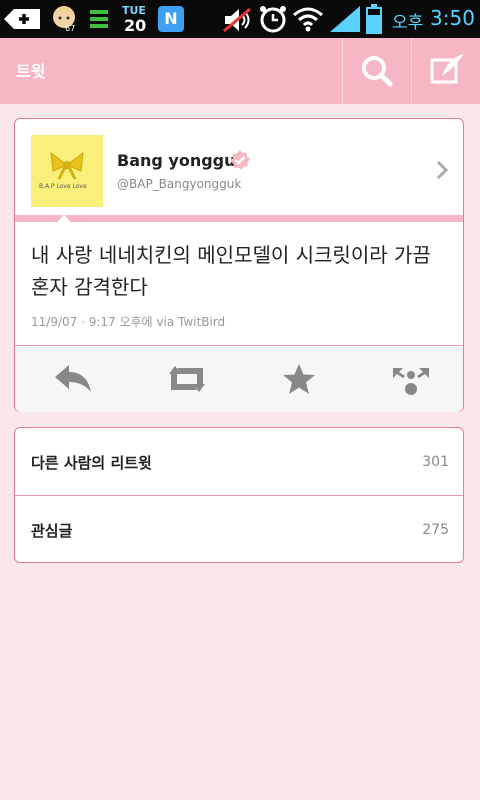 The width and height of the screenshot is (480, 800). What do you see at coordinates (70, 28) in the screenshot?
I see `badge-count: 67` at bounding box center [70, 28].